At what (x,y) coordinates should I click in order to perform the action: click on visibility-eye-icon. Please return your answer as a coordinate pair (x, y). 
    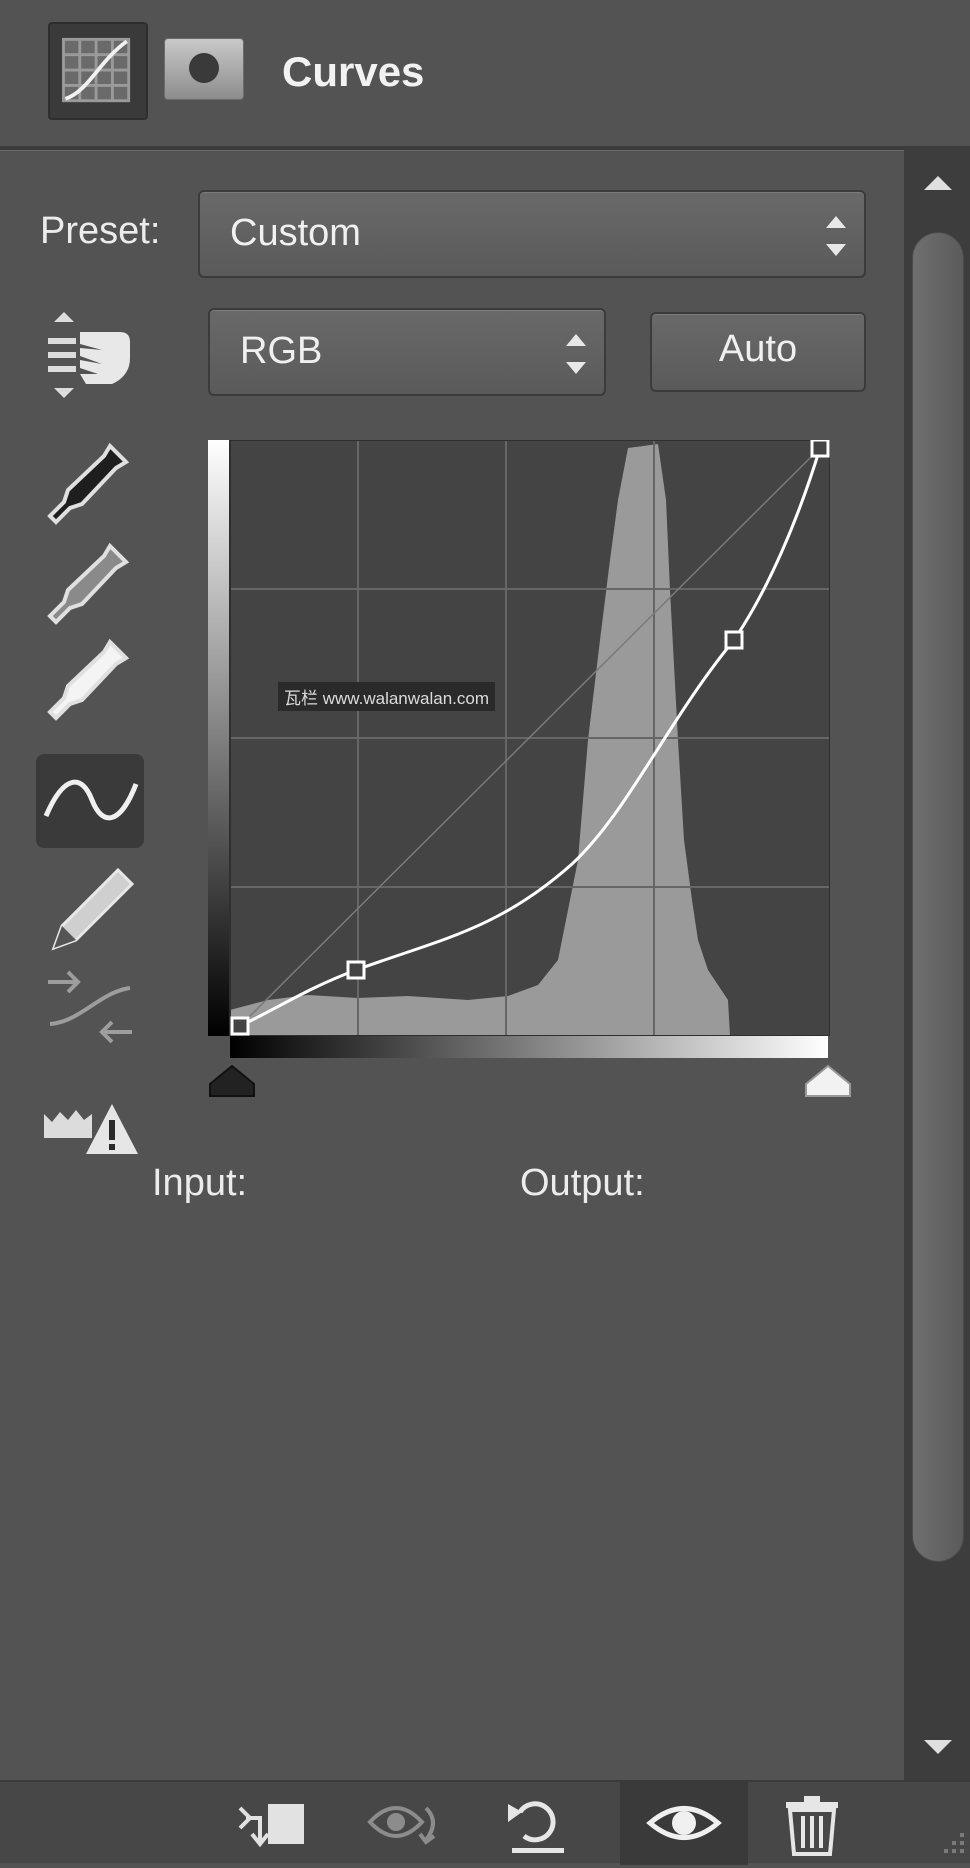
    Looking at the image, I should click on (684, 1823).